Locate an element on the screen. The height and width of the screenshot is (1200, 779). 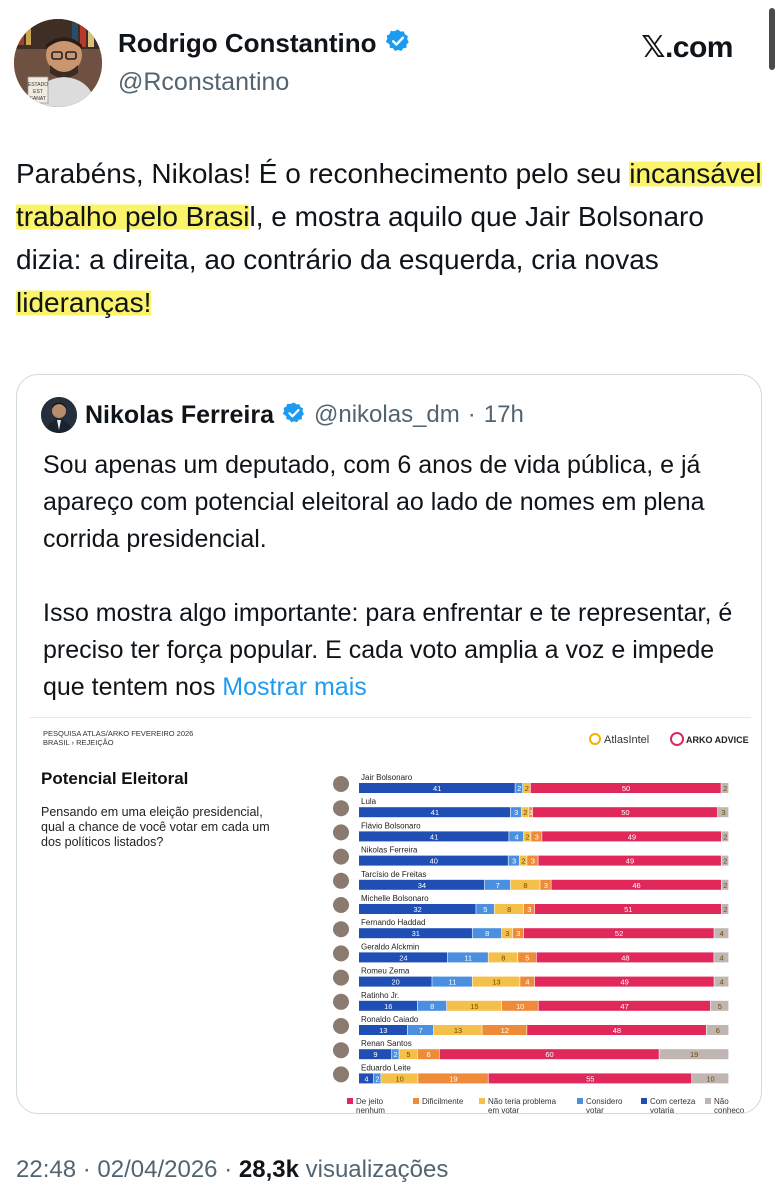
user-handle: @Rconstantino is located at coordinates (203, 82).